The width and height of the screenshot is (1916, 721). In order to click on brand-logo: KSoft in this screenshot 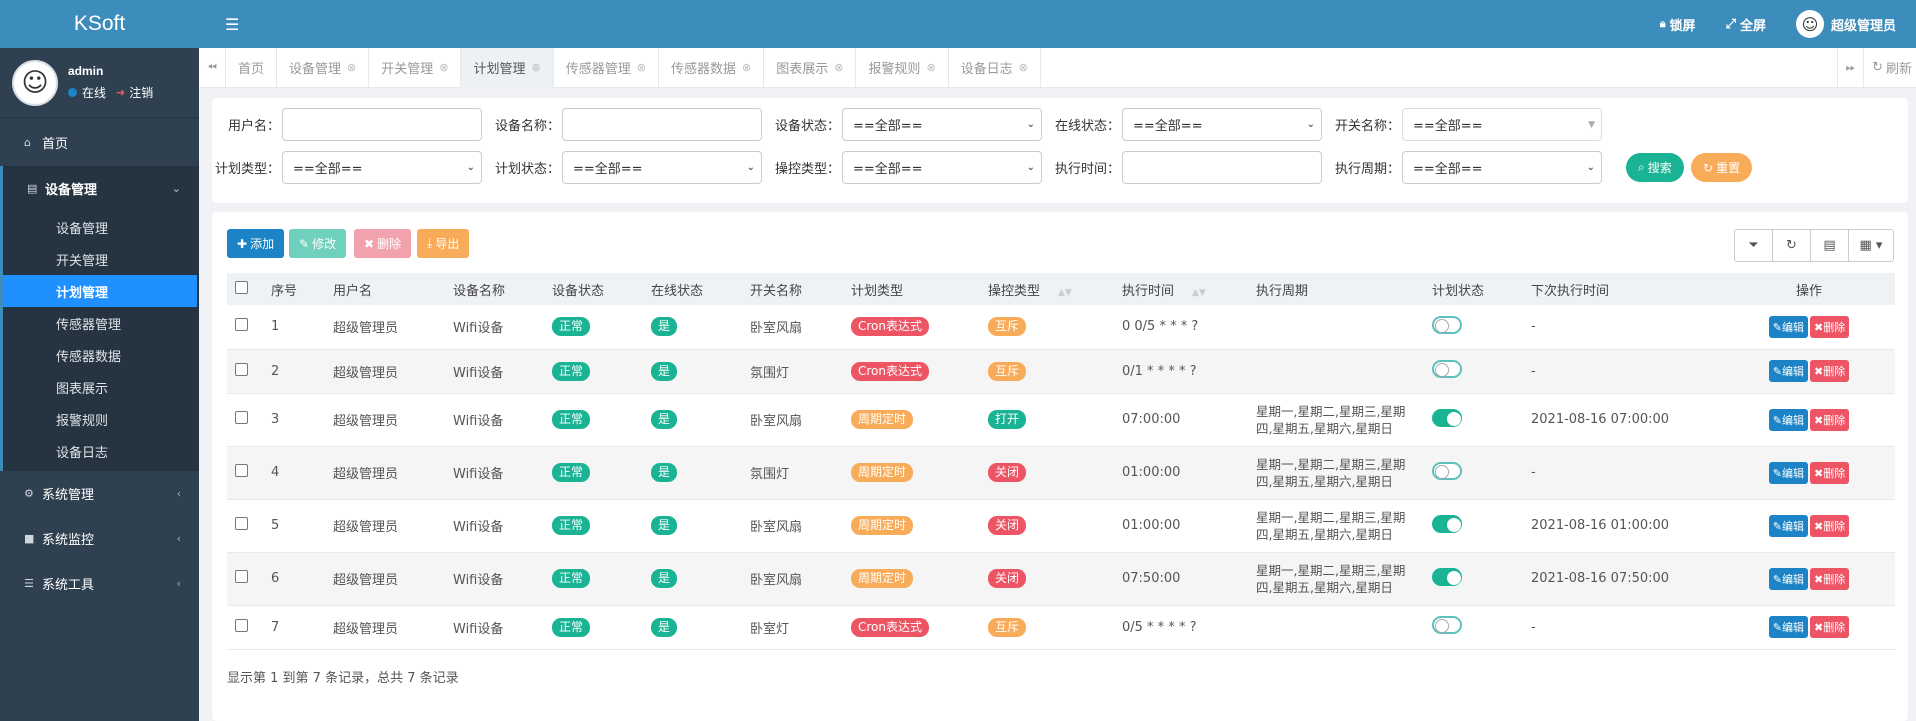, I will do `click(99, 24)`.